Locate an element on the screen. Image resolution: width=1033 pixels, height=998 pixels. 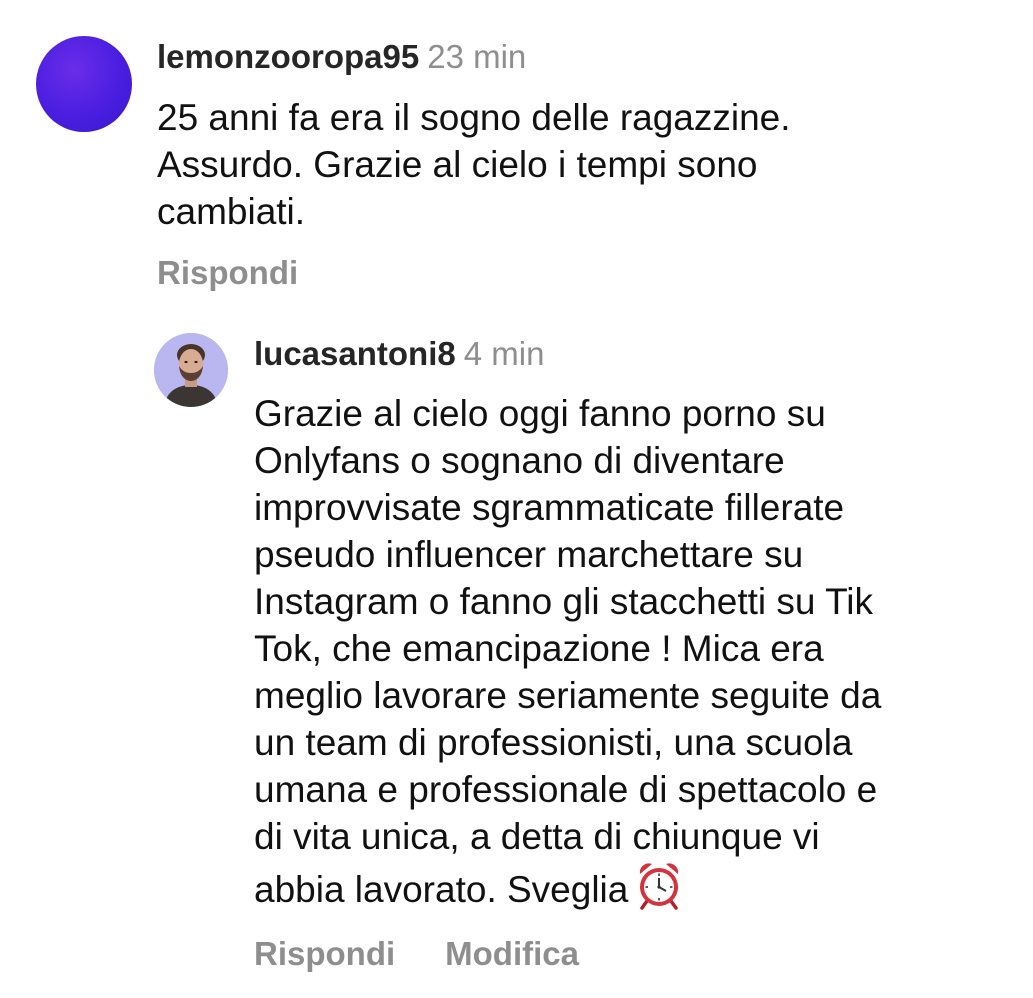
timestamp: 23 min is located at coordinates (477, 56).